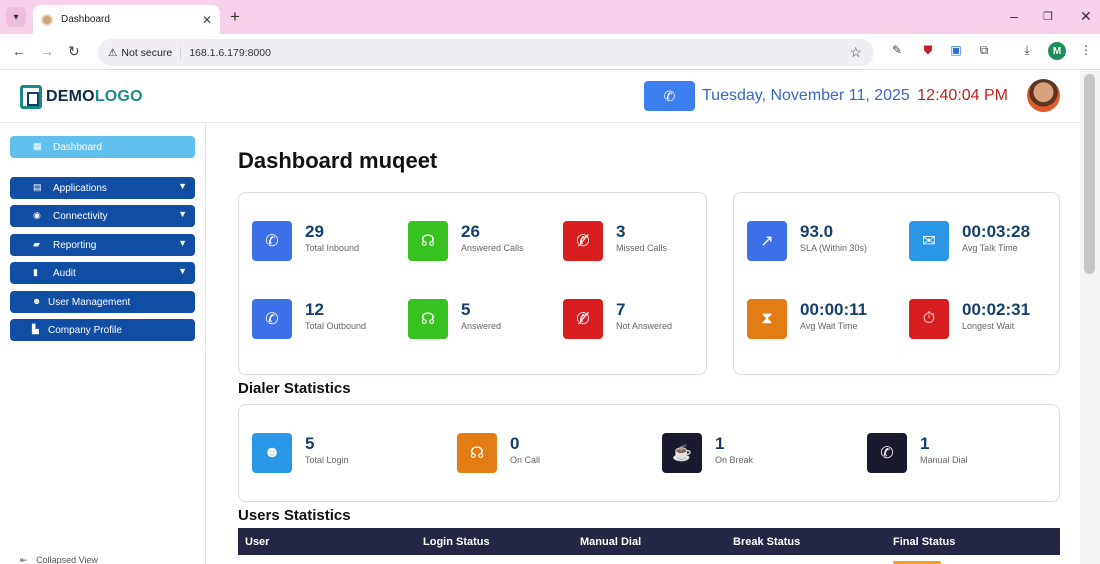  Describe the element at coordinates (996, 309) in the screenshot. I see `stat-value: 00:02:31` at that location.